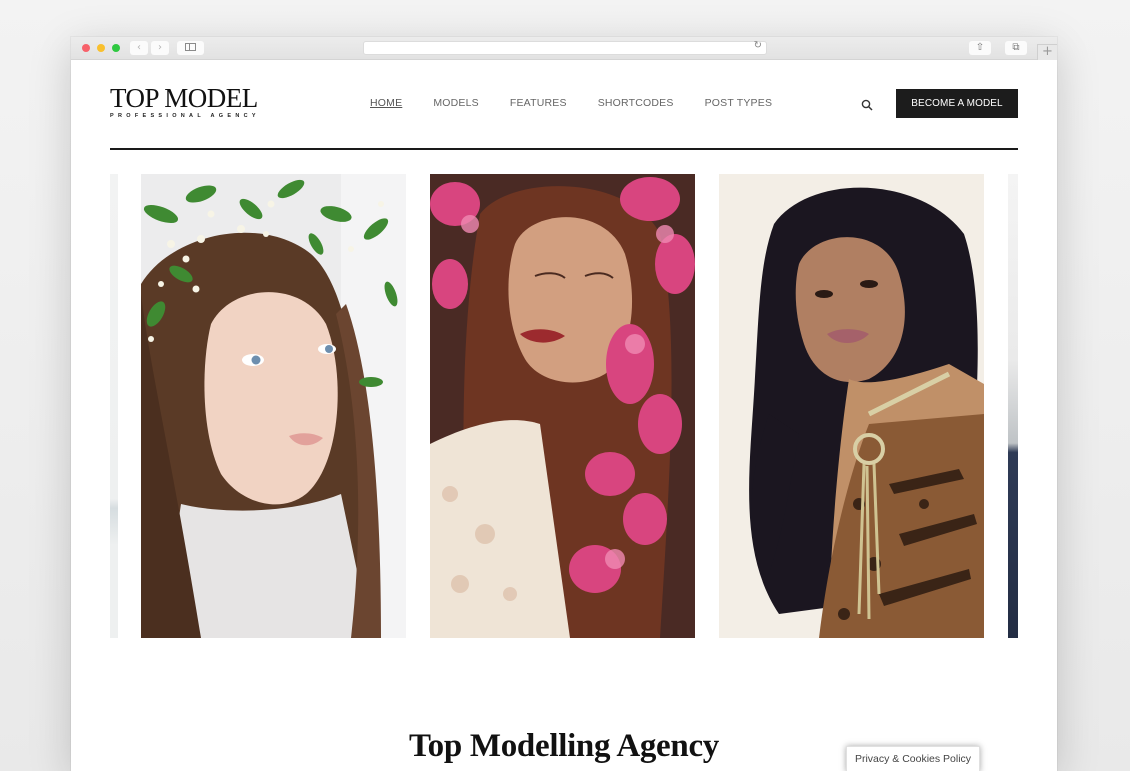 This screenshot has width=1130, height=771. Describe the element at coordinates (636, 103) in the screenshot. I see `nav-item-shortcodes: SHORTCODES` at that location.